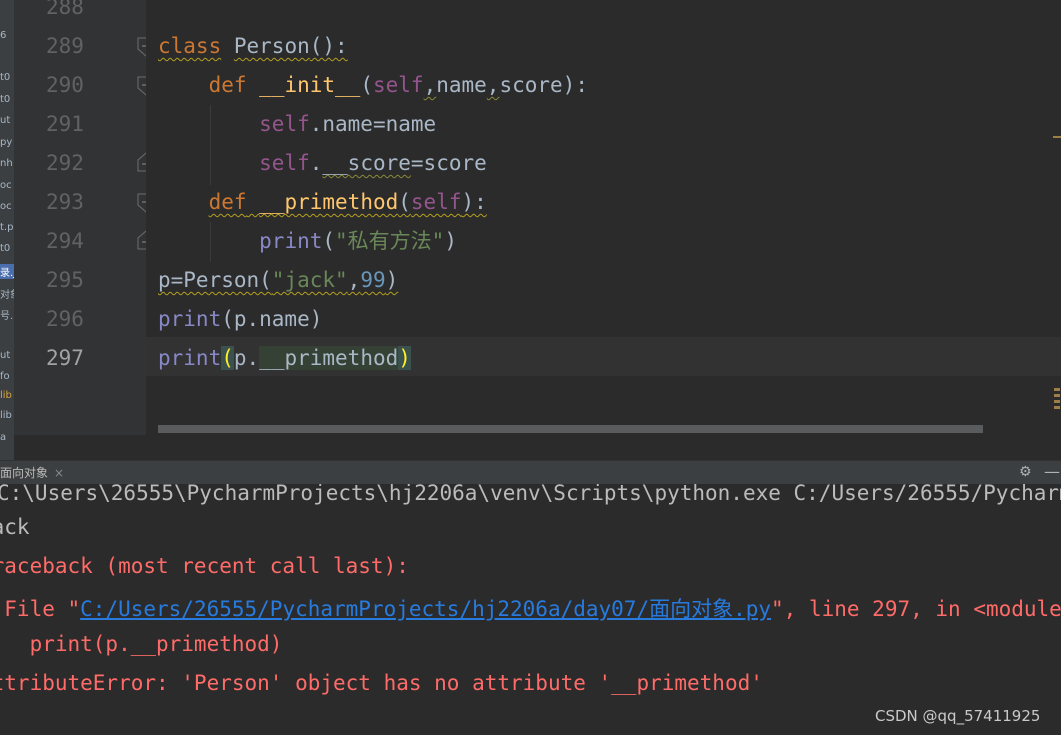 The image size is (1061, 735). What do you see at coordinates (42, 609) in the screenshot?
I see `console-text: File "` at bounding box center [42, 609].